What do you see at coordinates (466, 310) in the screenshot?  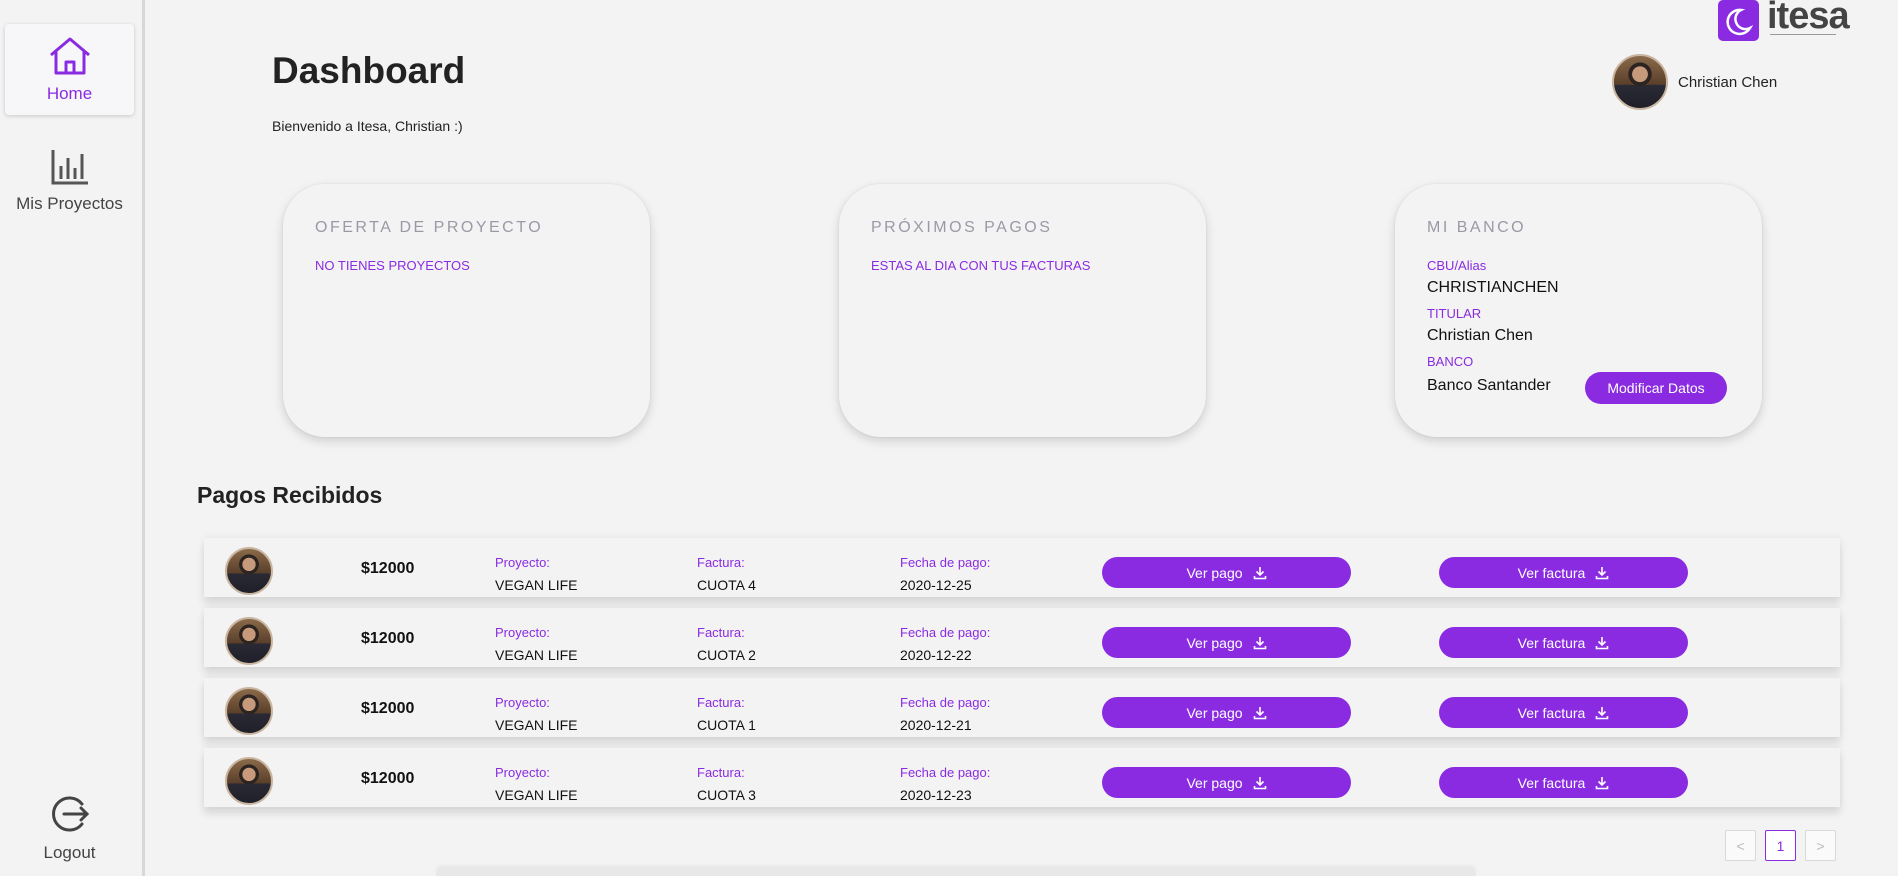 I see `project-offer-card: OFERTA DE PROYECTO NO TIENES PROYECTOS` at bounding box center [466, 310].